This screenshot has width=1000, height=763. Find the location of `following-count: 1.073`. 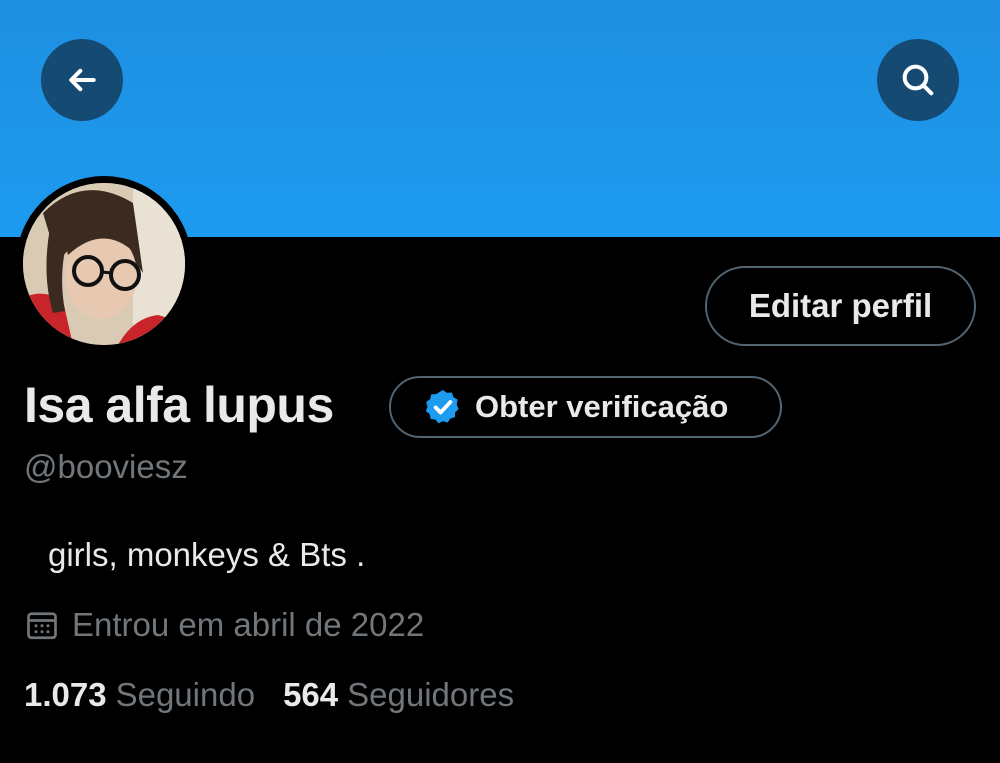

following-count: 1.073 is located at coordinates (65, 694).